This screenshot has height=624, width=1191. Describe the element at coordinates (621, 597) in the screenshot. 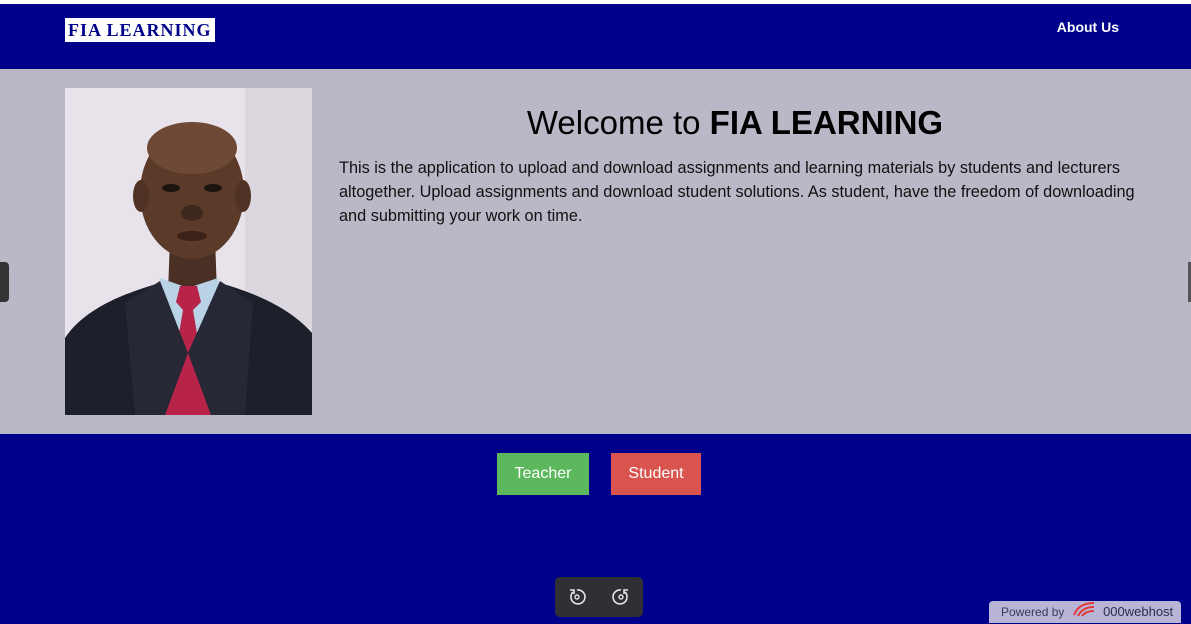

I see `rotate-right-icon` at that location.